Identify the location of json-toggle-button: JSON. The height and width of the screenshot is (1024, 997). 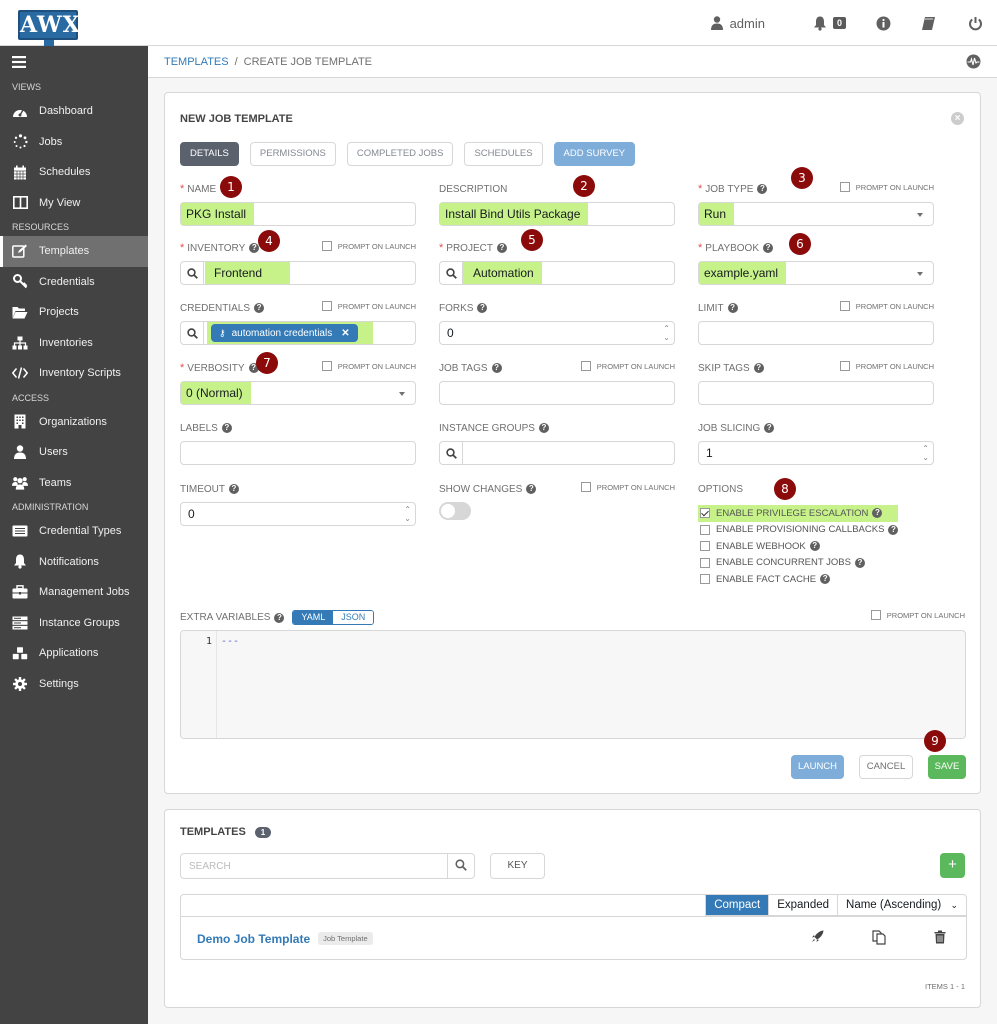
(353, 617).